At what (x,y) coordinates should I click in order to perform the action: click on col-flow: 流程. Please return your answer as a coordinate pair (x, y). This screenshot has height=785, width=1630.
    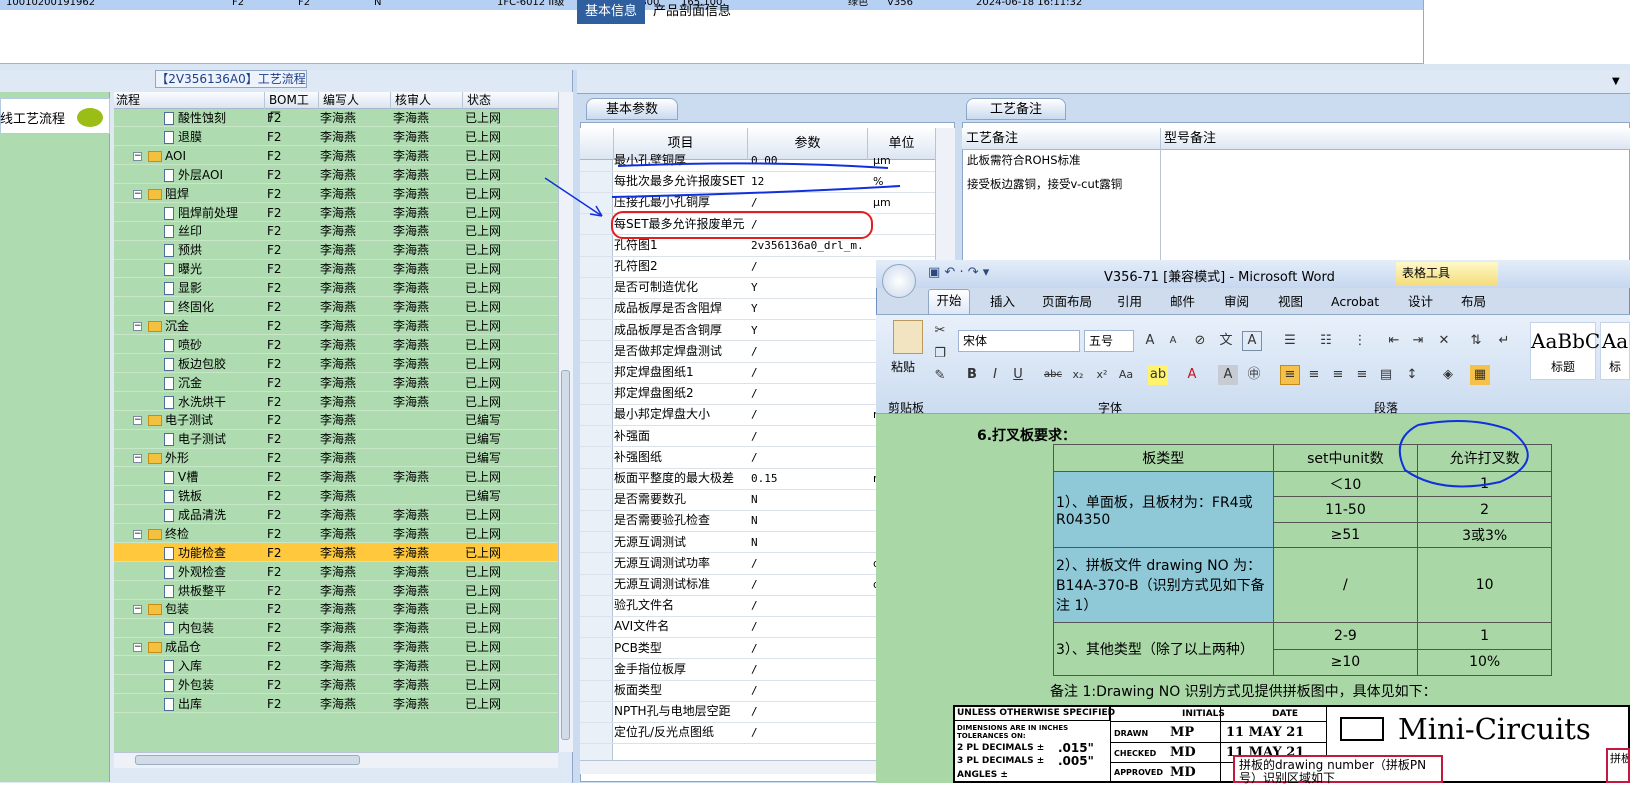
    Looking at the image, I should click on (189, 100).